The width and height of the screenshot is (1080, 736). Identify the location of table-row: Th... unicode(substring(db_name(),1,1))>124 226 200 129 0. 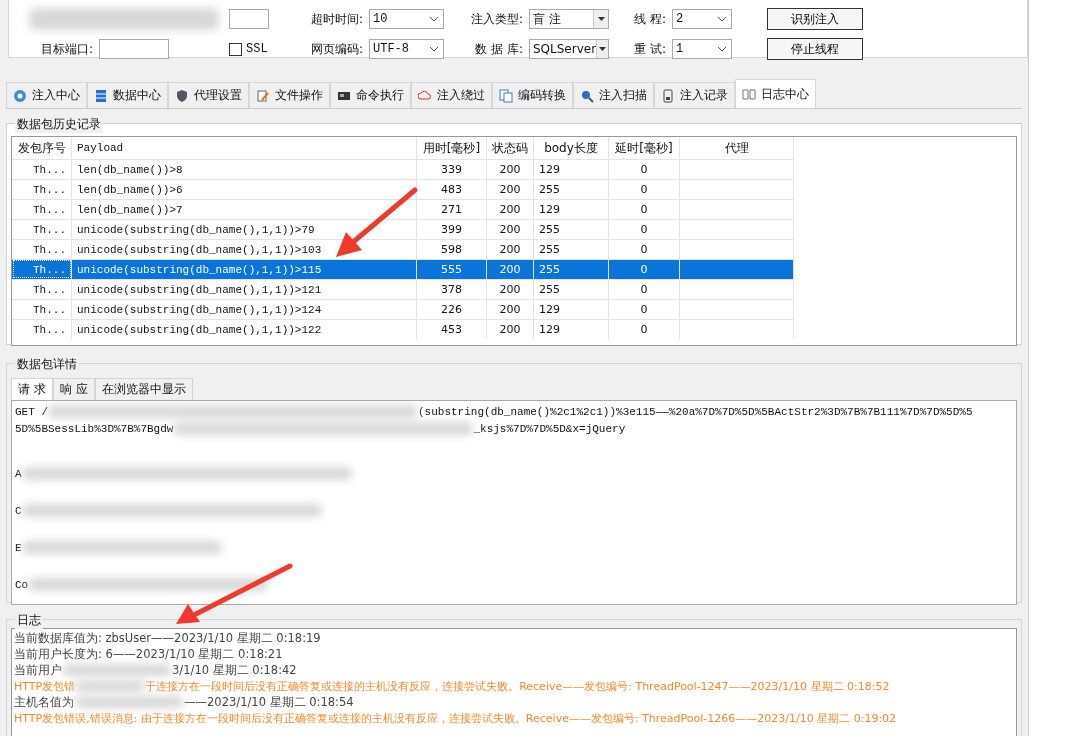
(514, 309).